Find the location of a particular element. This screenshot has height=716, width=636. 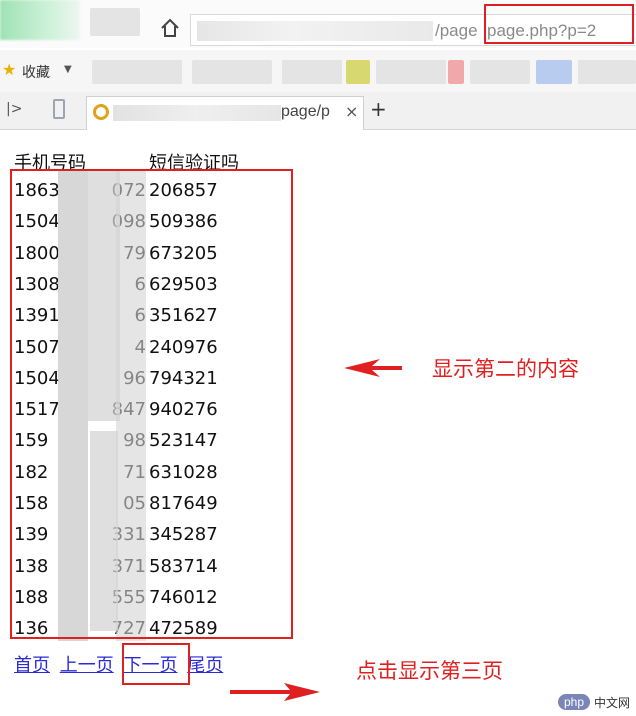

pagination: 首页 上一页 下一页 尾页 is located at coordinates (120, 664).